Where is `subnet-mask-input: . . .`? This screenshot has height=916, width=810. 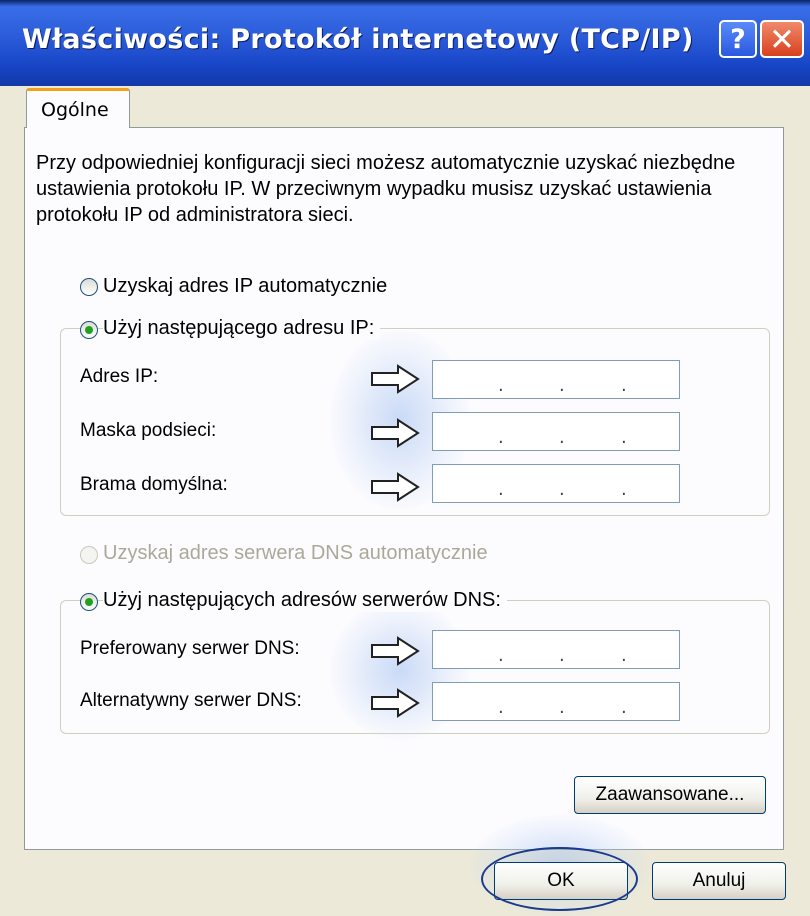 subnet-mask-input: . . . is located at coordinates (556, 431).